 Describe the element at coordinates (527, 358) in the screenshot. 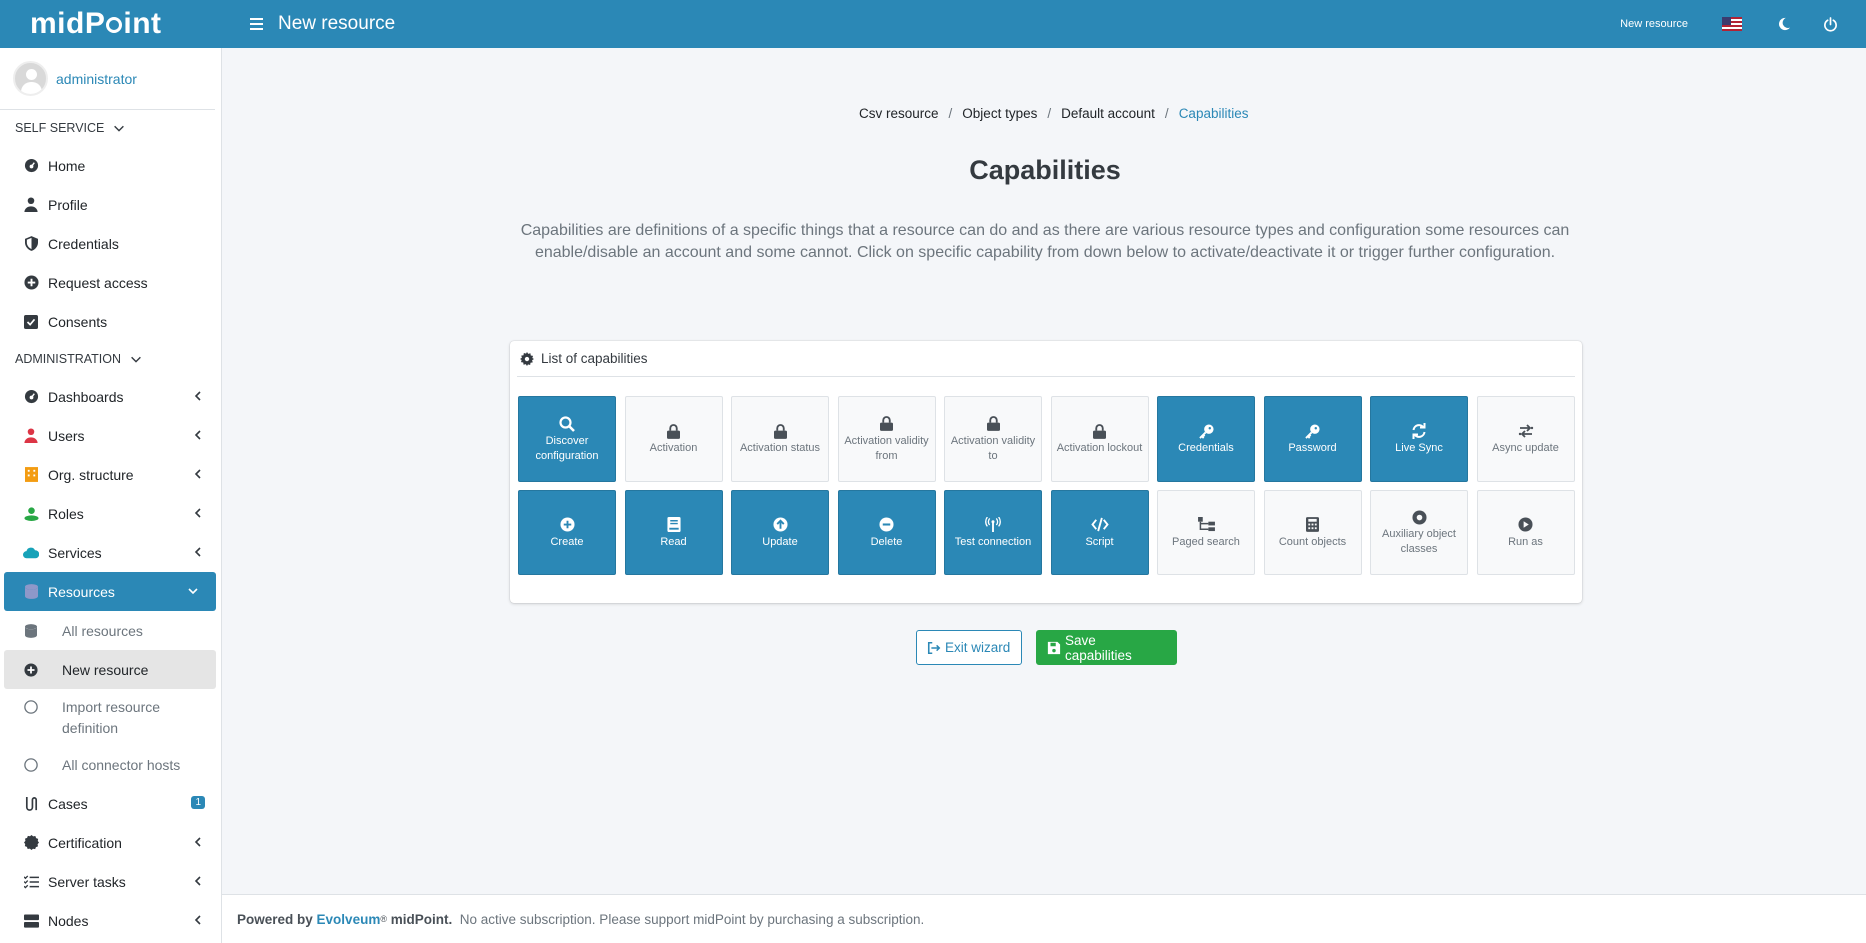

I see `gear-icon` at that location.